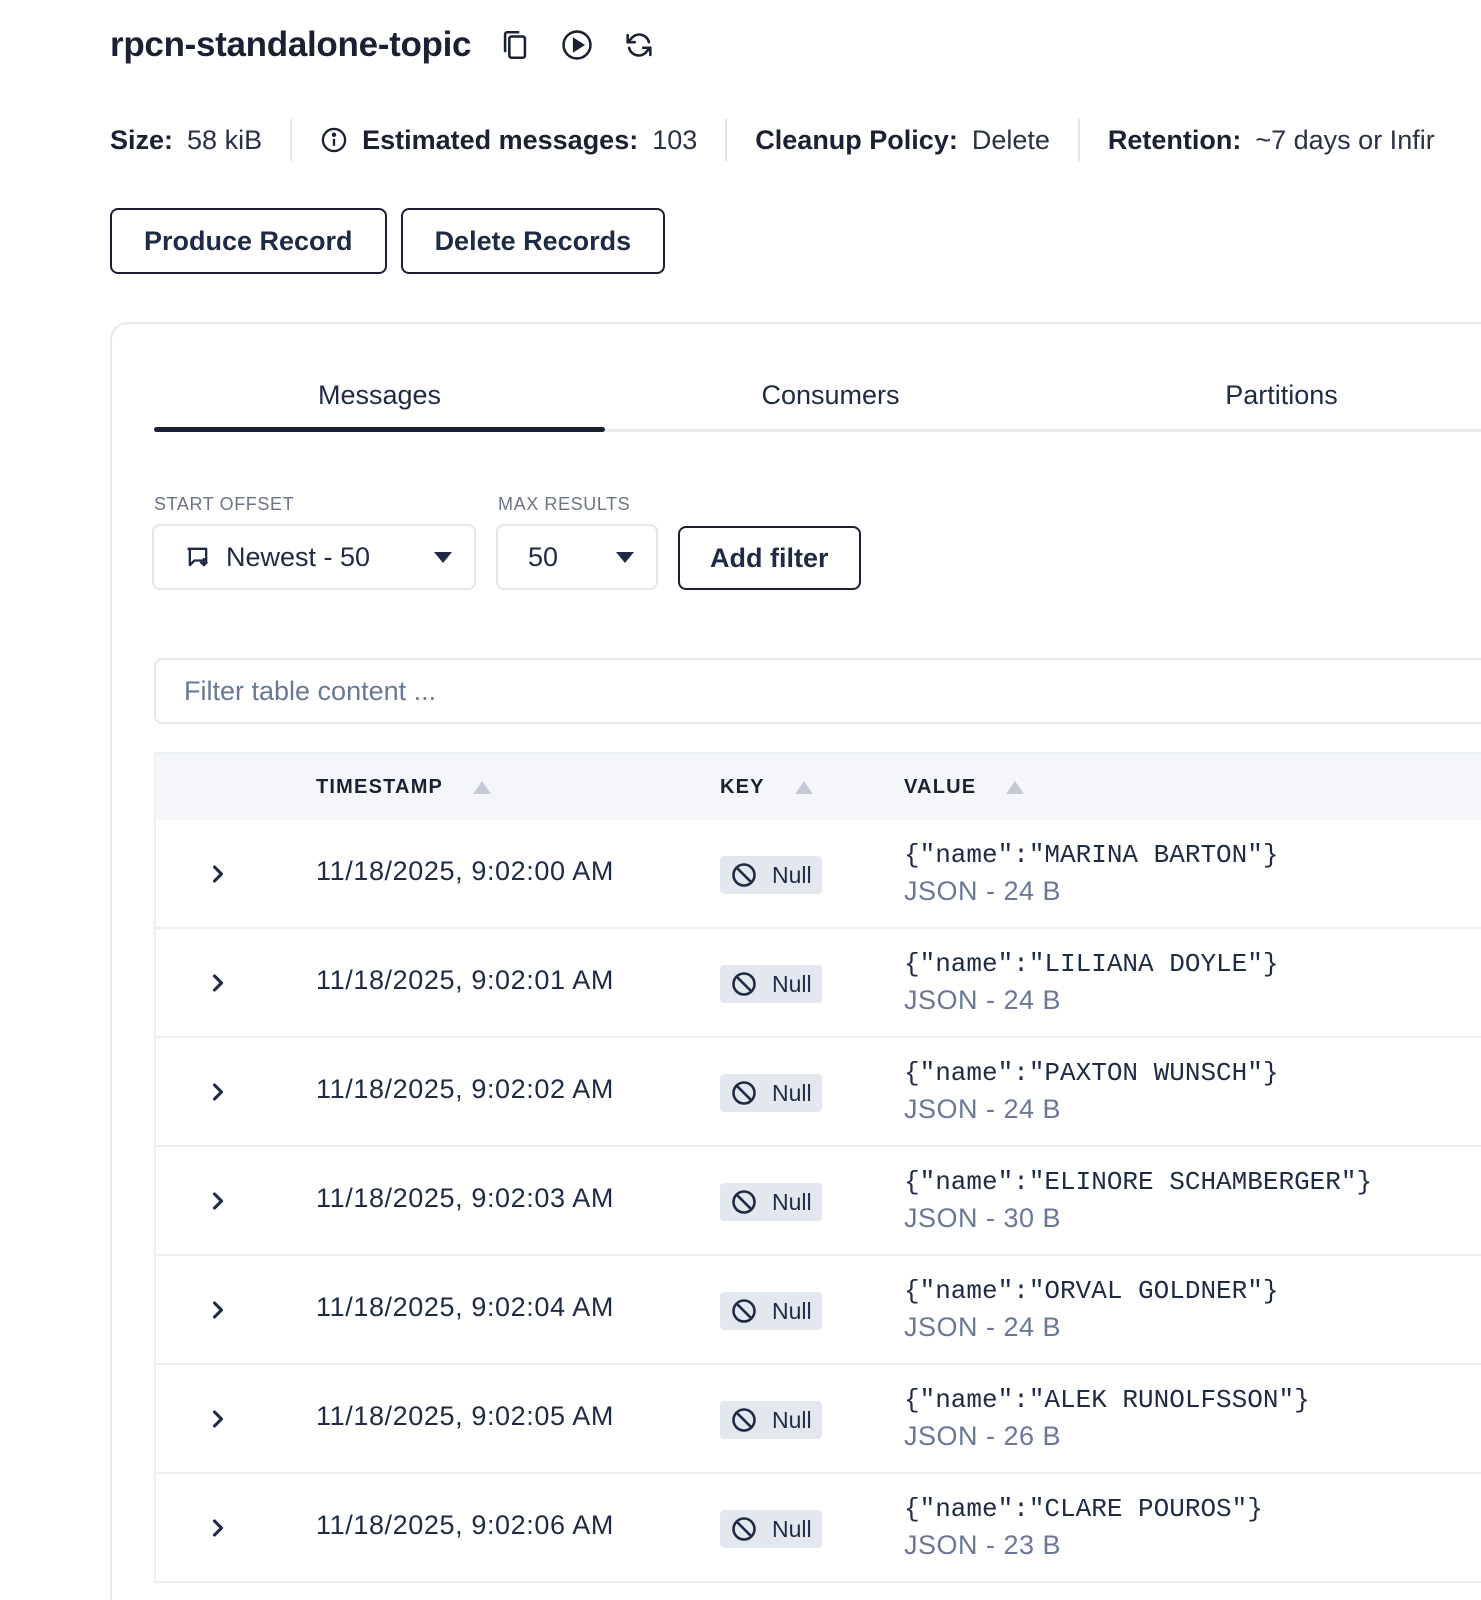 This screenshot has height=1600, width=1481. I want to click on stat-size: Size: 58 kiB, so click(200, 140).